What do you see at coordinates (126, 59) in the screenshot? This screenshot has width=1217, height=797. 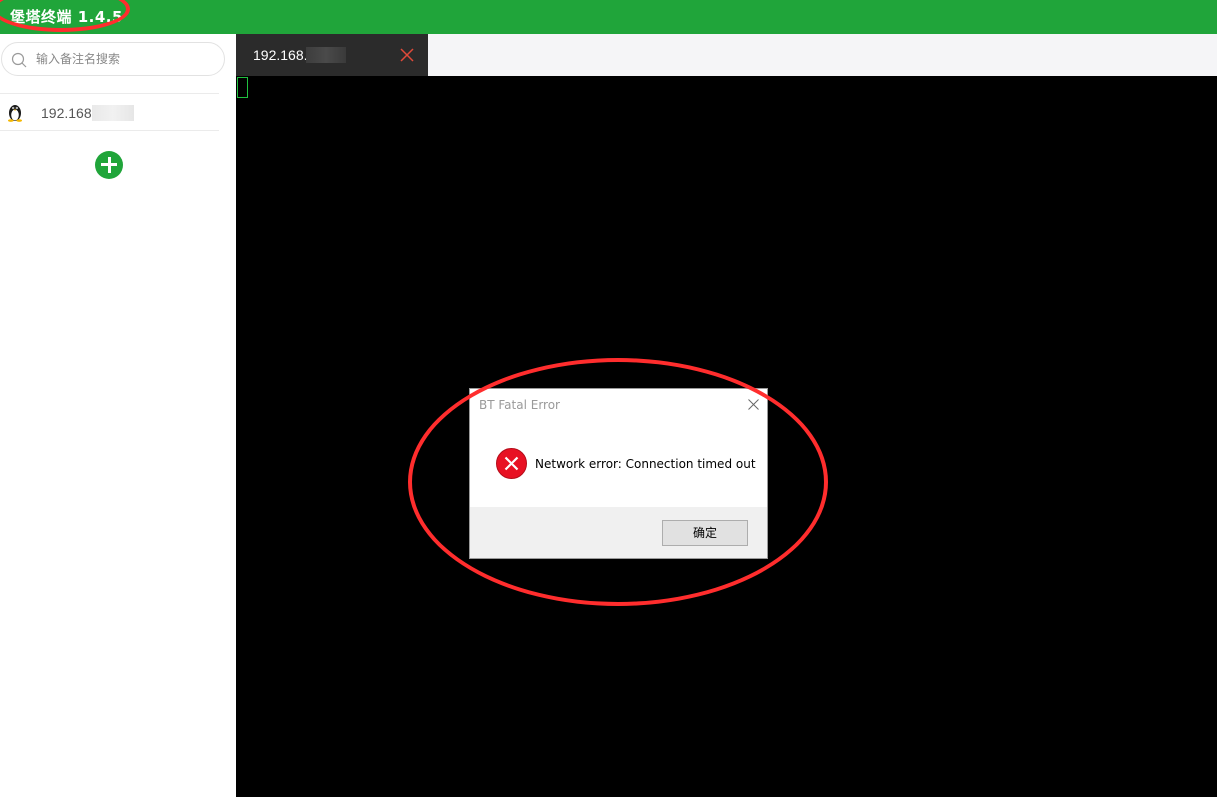 I see `search-input` at bounding box center [126, 59].